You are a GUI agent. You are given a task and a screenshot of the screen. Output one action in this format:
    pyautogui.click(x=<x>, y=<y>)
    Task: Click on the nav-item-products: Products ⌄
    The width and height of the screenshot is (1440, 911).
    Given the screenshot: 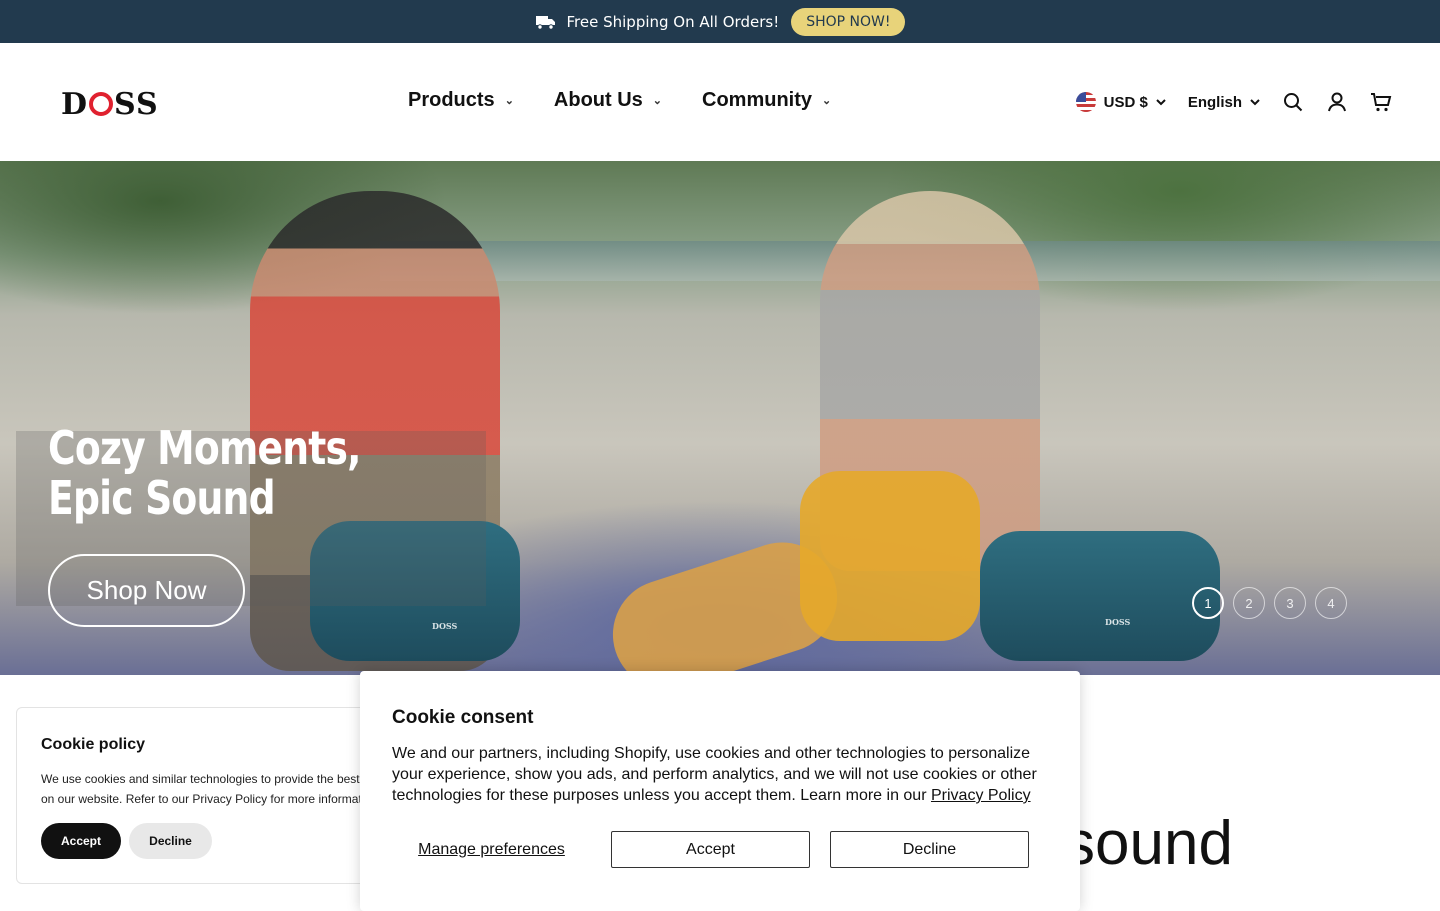 What is the action you would take?
    pyautogui.click(x=461, y=100)
    